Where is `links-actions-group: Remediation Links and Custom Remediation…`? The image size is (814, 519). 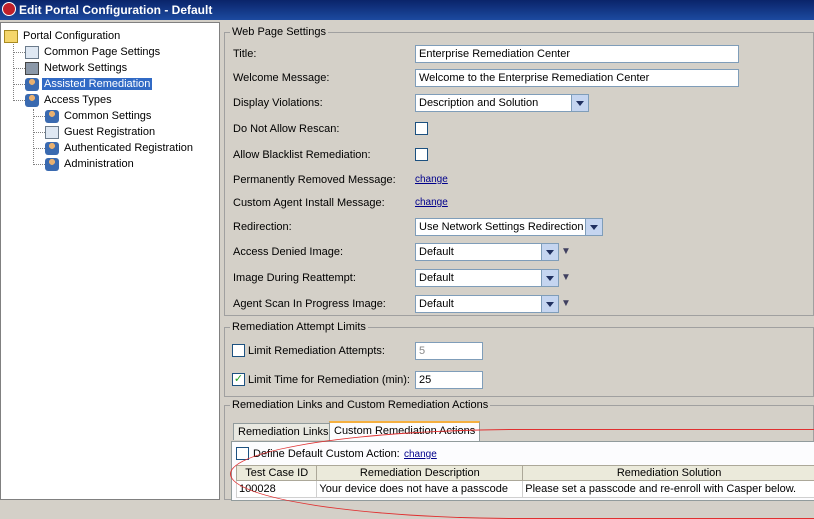 links-actions-group: Remediation Links and Custom Remediation… is located at coordinates (519, 452).